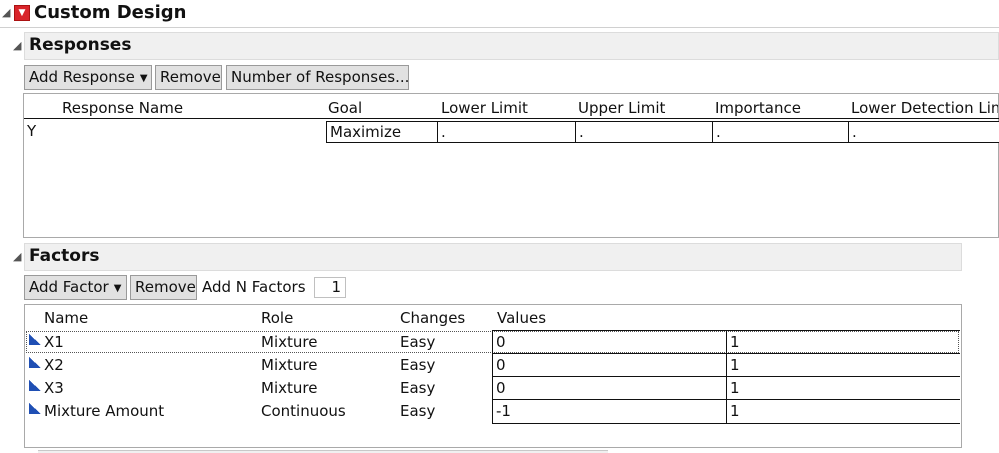 The height and width of the screenshot is (453, 999). Describe the element at coordinates (66, 318) in the screenshot. I see `col-name: Name` at that location.